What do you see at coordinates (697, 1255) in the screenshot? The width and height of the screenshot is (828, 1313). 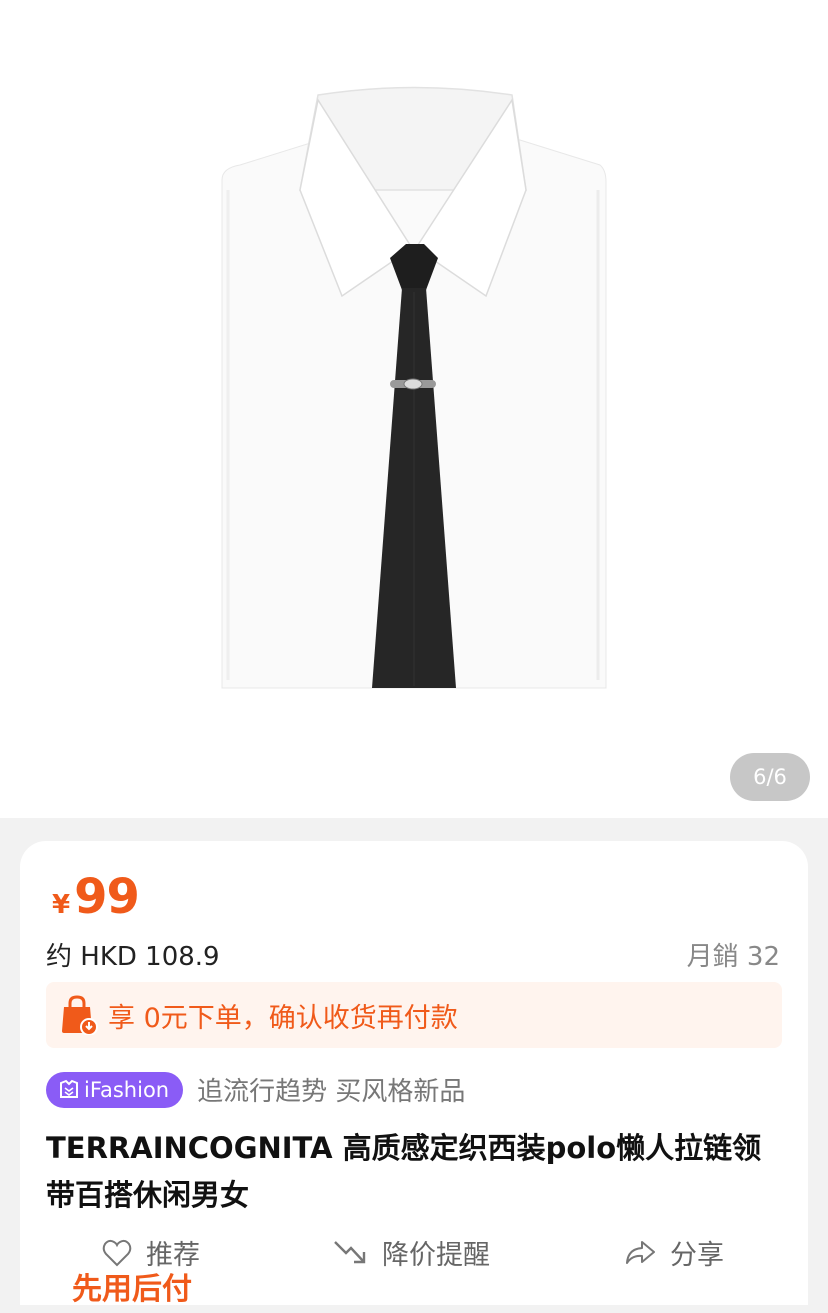 I see `share-label: 分享` at bounding box center [697, 1255].